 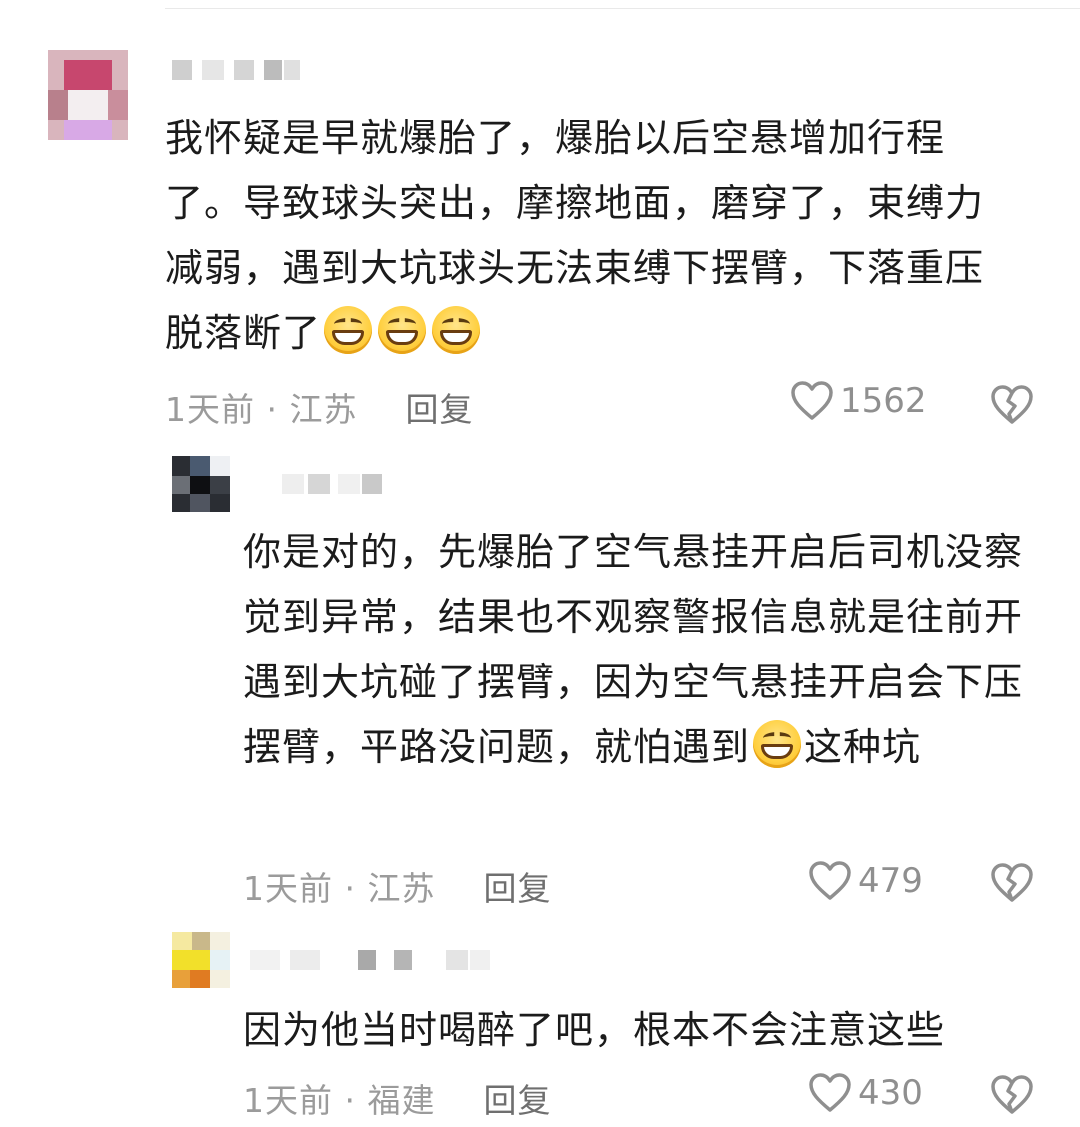 I want to click on like-button: 430, so click(x=865, y=1093).